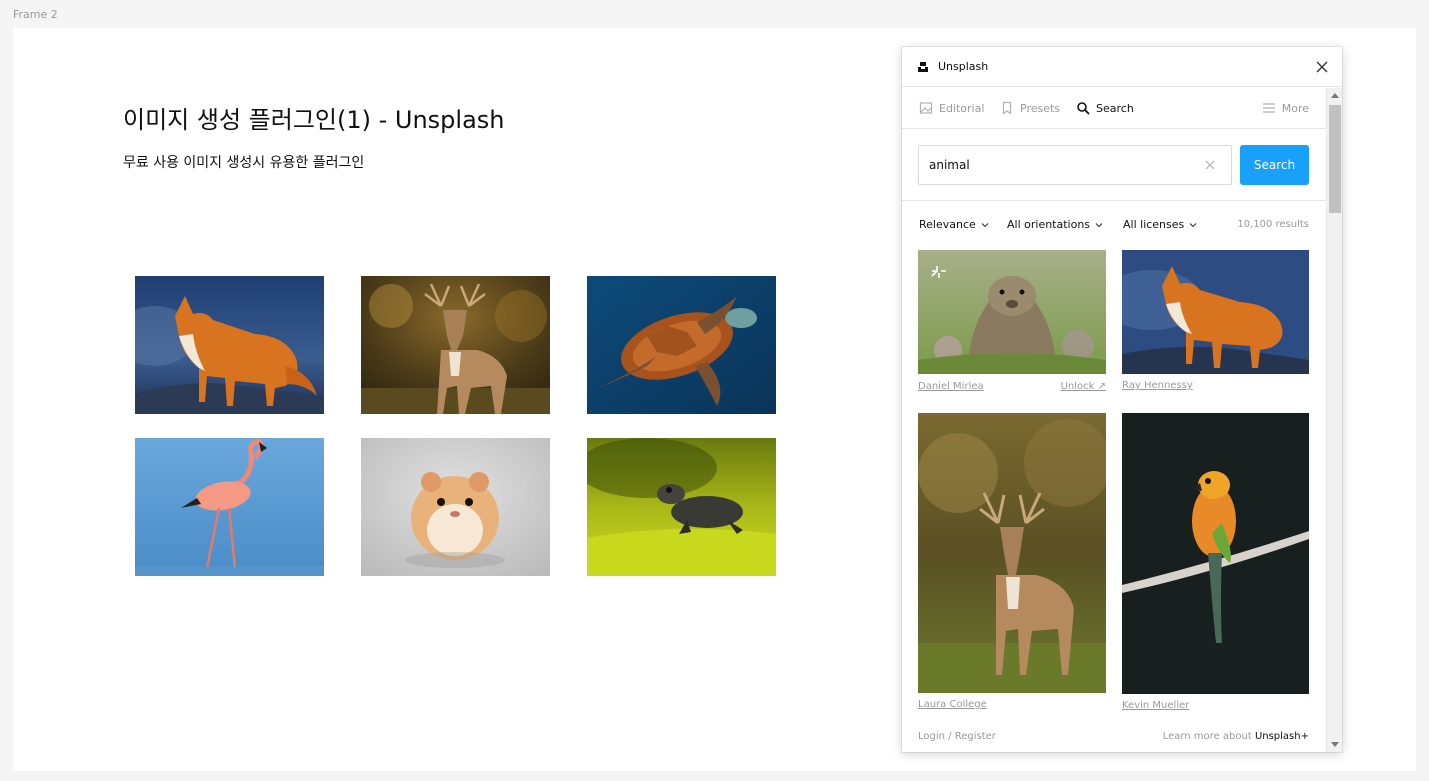 This screenshot has height=781, width=1429. Describe the element at coordinates (1083, 386) in the screenshot. I see `unlock-link: Unlock ↗` at that location.